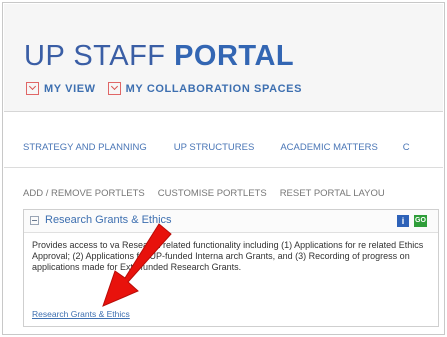 This screenshot has width=447, height=337. I want to click on header-nav: MY VIEW MY COLLABORATION SPACES, so click(164, 88).